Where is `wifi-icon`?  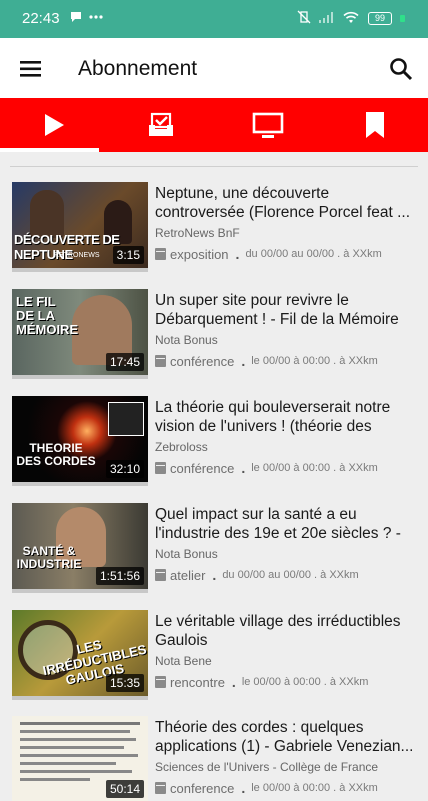 wifi-icon is located at coordinates (351, 17).